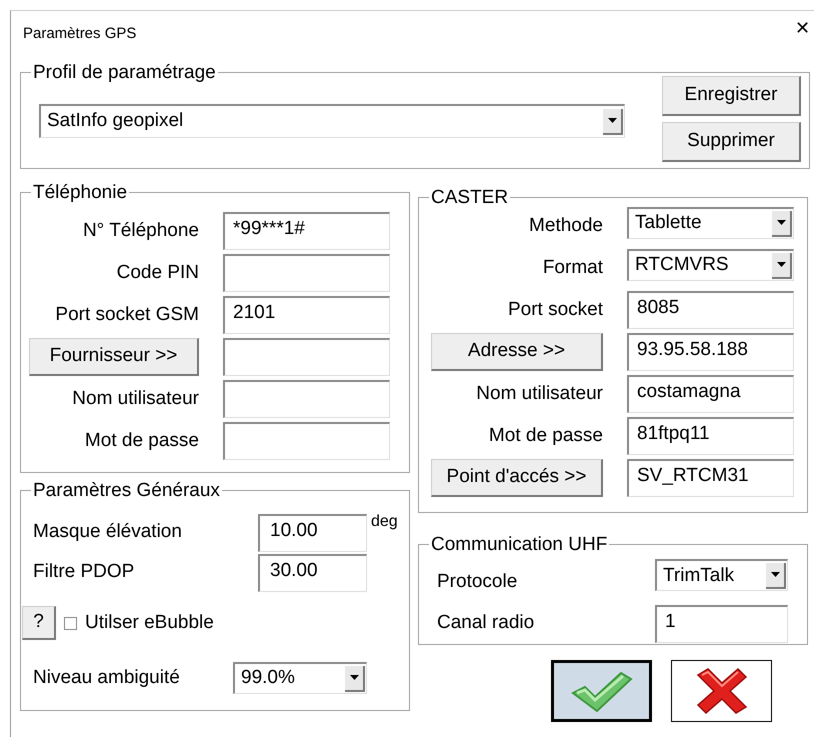 The height and width of the screenshot is (737, 814). What do you see at coordinates (477, 582) in the screenshot?
I see `field-label: Protocole` at bounding box center [477, 582].